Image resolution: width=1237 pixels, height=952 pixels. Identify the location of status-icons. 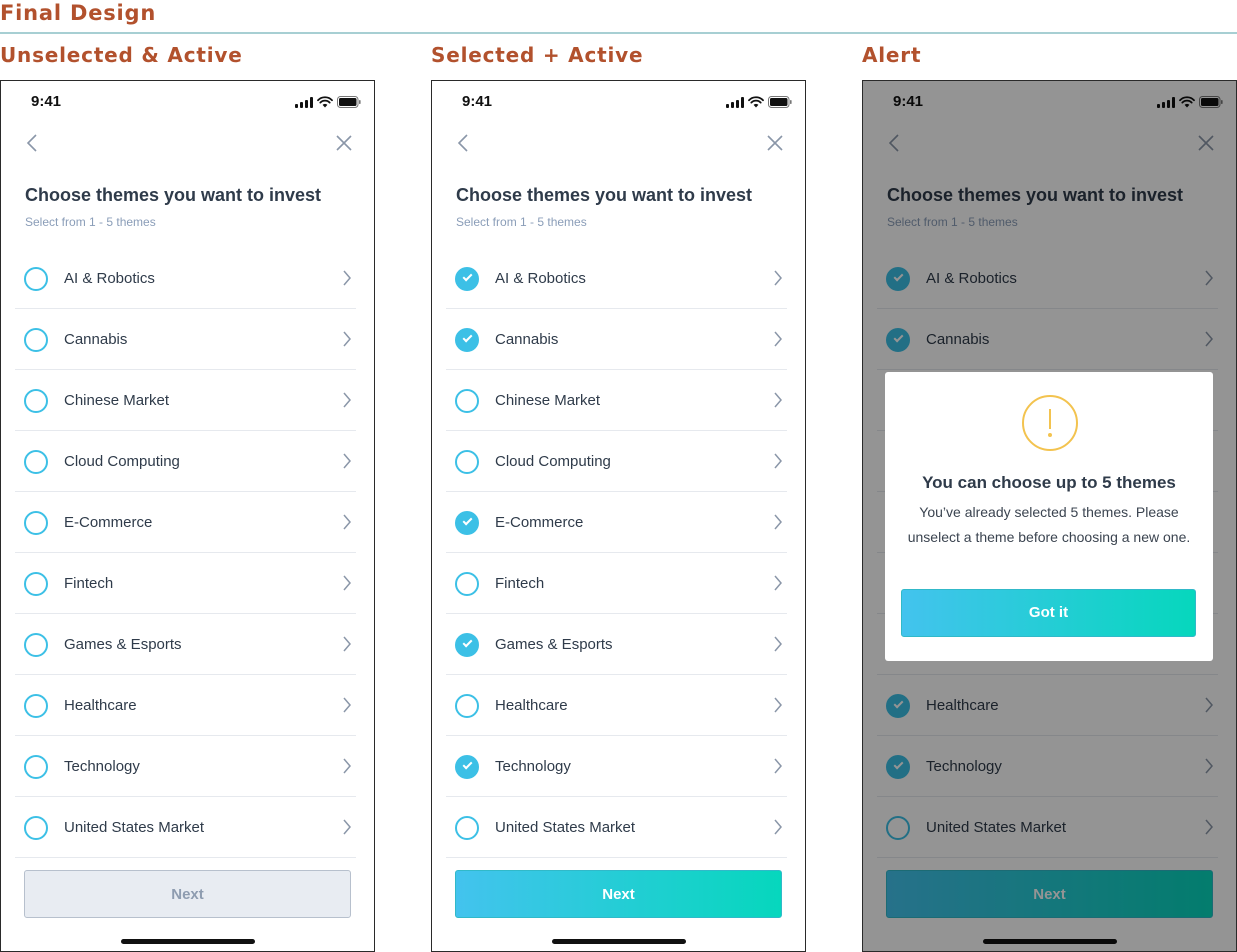
(759, 102).